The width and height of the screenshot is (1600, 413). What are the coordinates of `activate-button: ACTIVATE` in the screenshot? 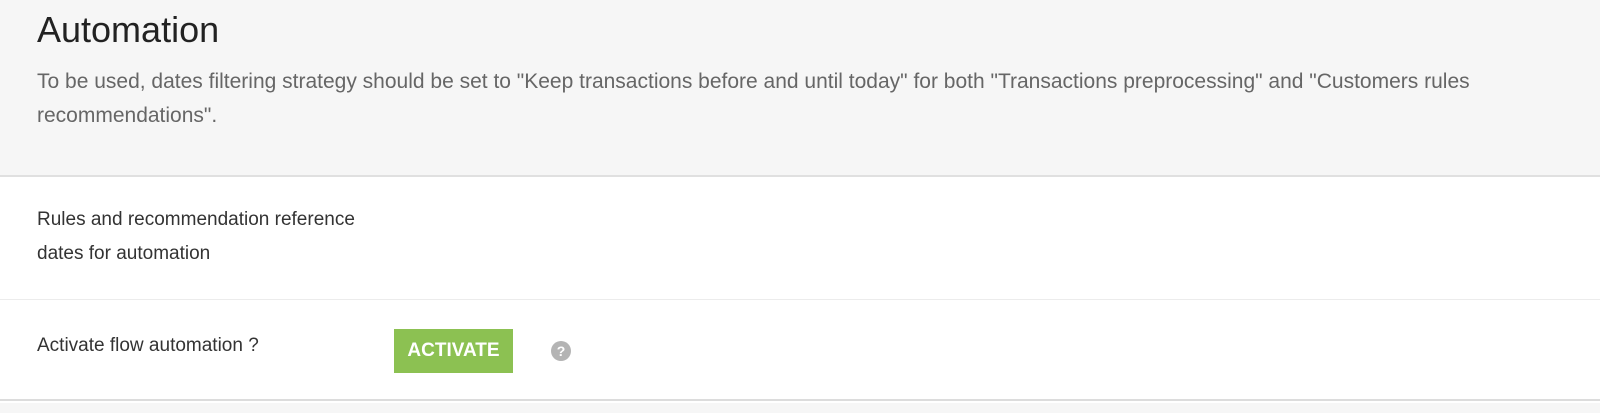 It's located at (453, 351).